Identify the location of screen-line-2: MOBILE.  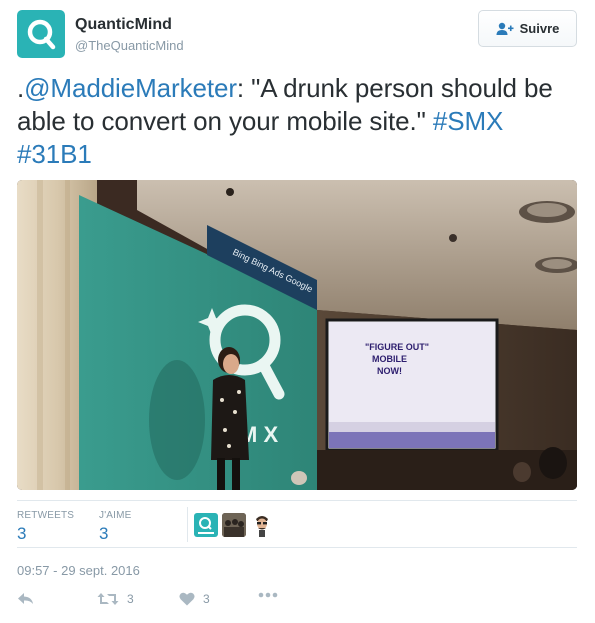
(389, 359).